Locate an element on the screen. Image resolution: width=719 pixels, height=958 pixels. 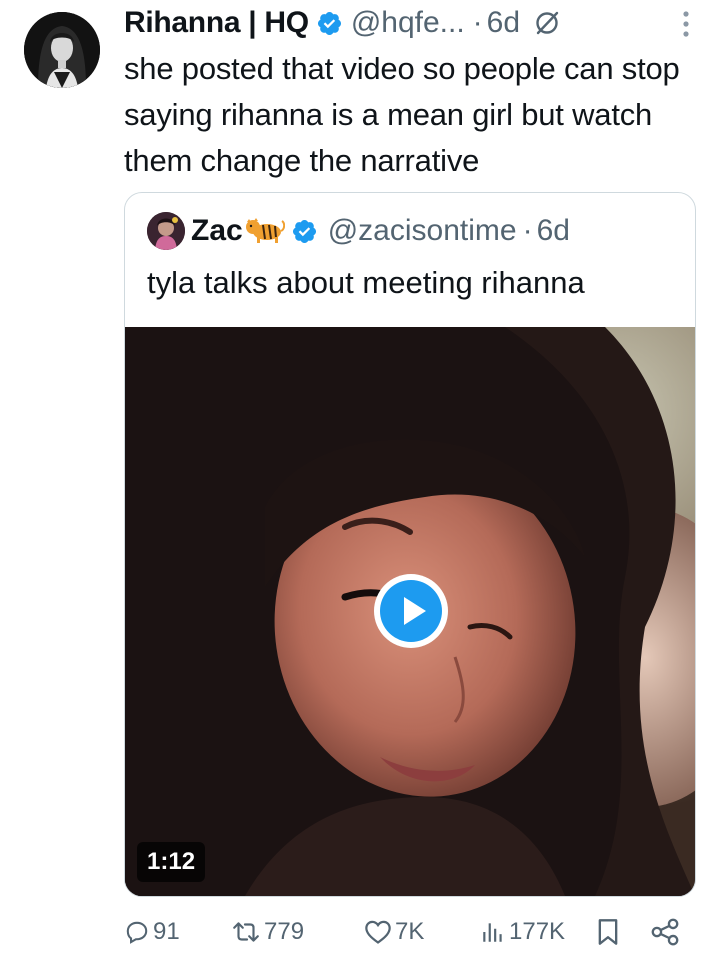
tweet-action-bar: 91 779 7K 177K is located at coordinates (409, 932).